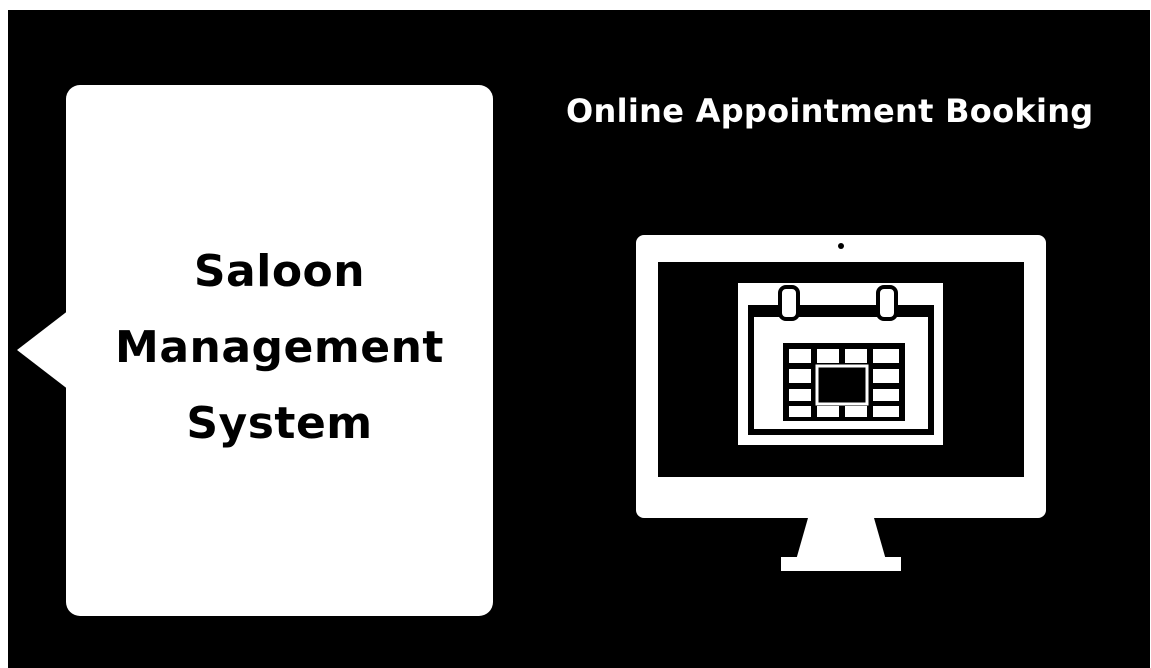 This screenshot has height=668, width=1151. I want to click on bubble-title-line-2: Management, so click(279, 347).